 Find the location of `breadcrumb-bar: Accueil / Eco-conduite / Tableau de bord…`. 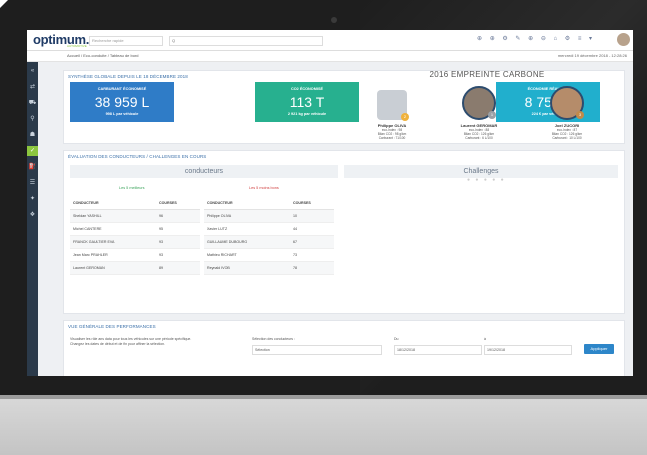

breadcrumb-bar: Accueil / Eco-conduite / Tableau de bord… is located at coordinates (330, 56).